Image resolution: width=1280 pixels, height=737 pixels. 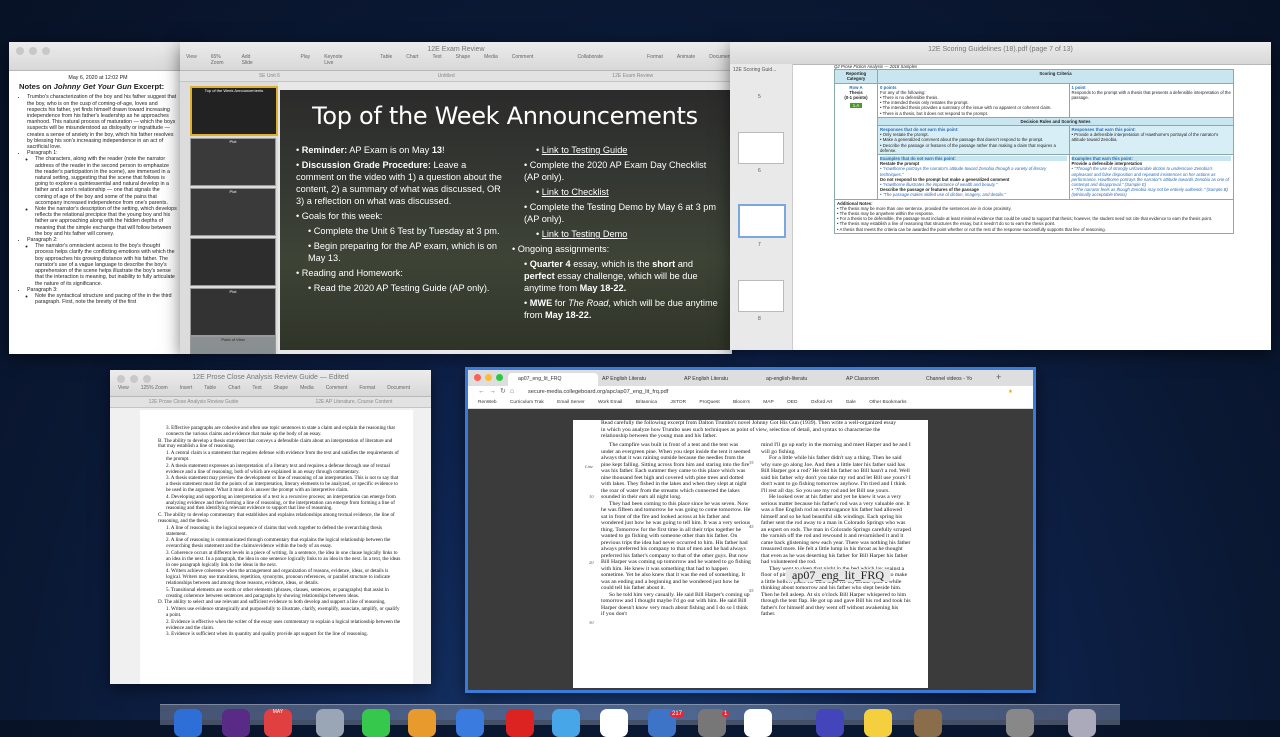 I want to click on bookmark-item: ProQuest, so click(x=709, y=402).